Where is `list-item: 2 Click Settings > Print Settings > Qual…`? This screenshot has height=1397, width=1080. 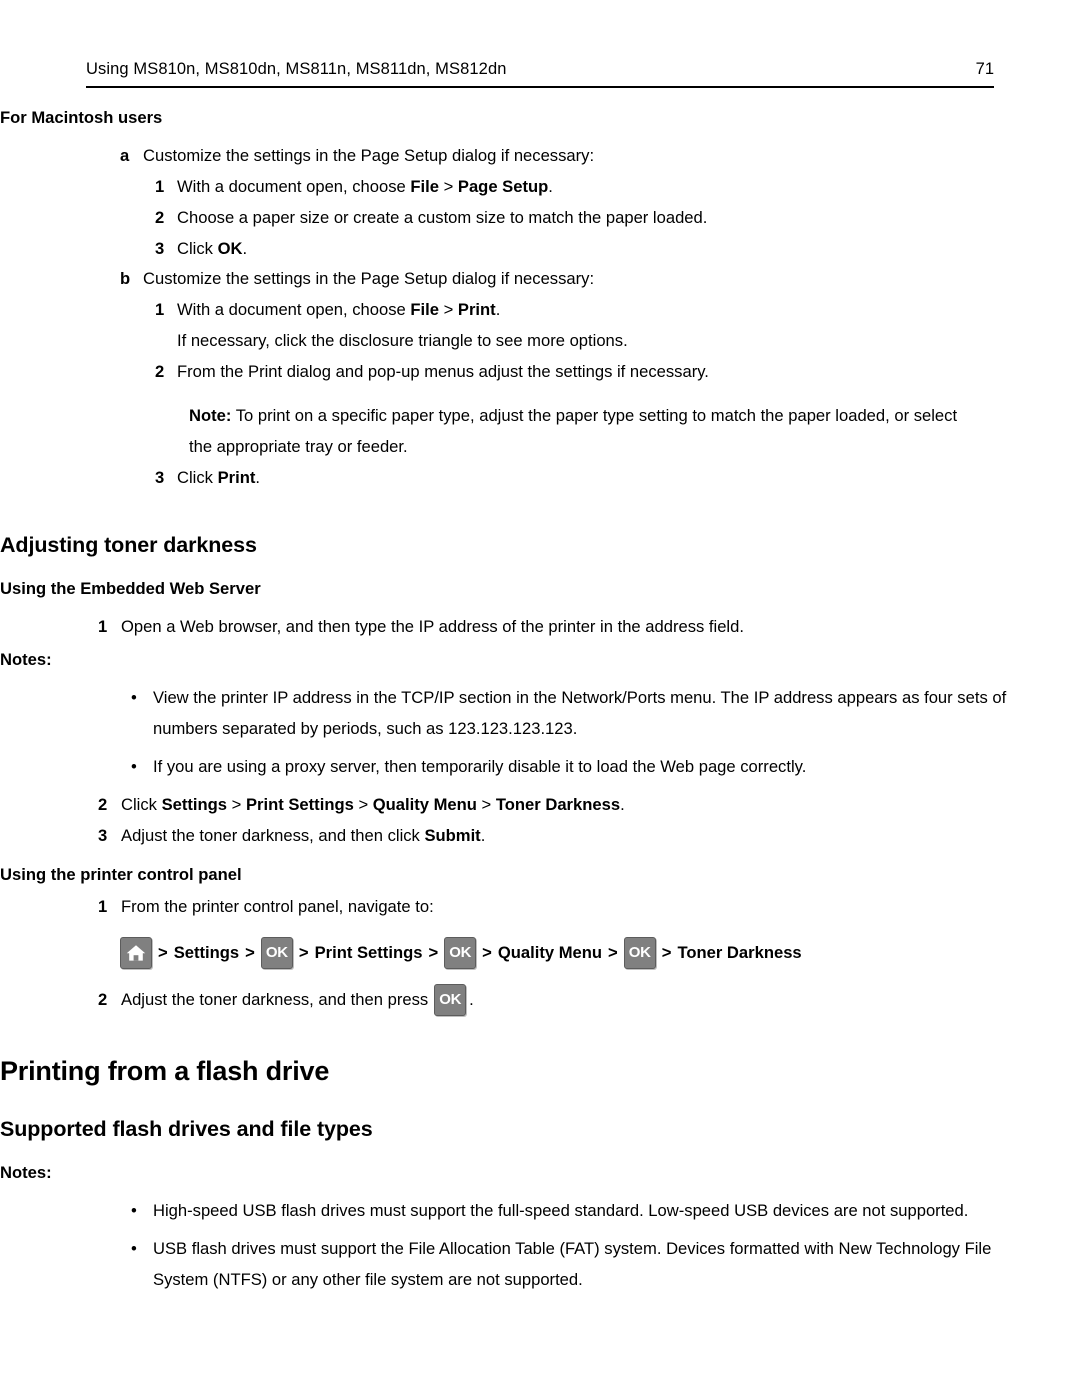
list-item: 2 Click Settings > Print Settings > Qual… is located at coordinates (589, 805).